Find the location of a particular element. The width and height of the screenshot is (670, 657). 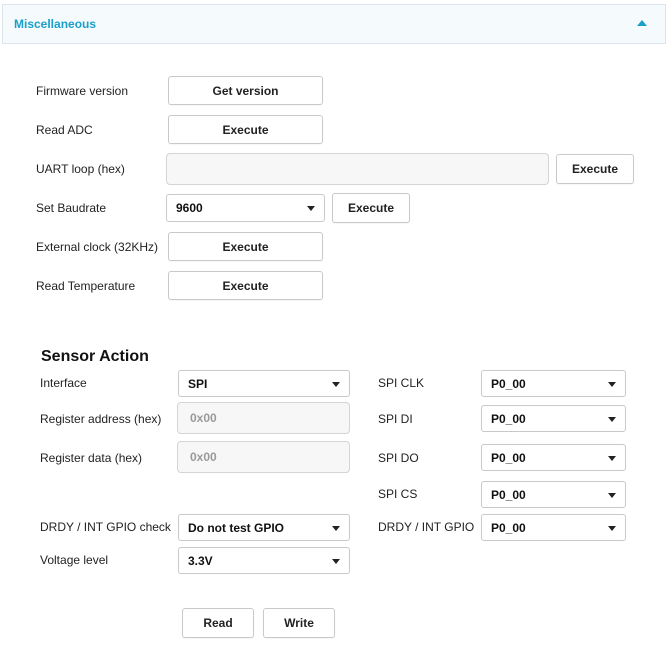

read-adc-execute-button: Execute is located at coordinates (245, 129).